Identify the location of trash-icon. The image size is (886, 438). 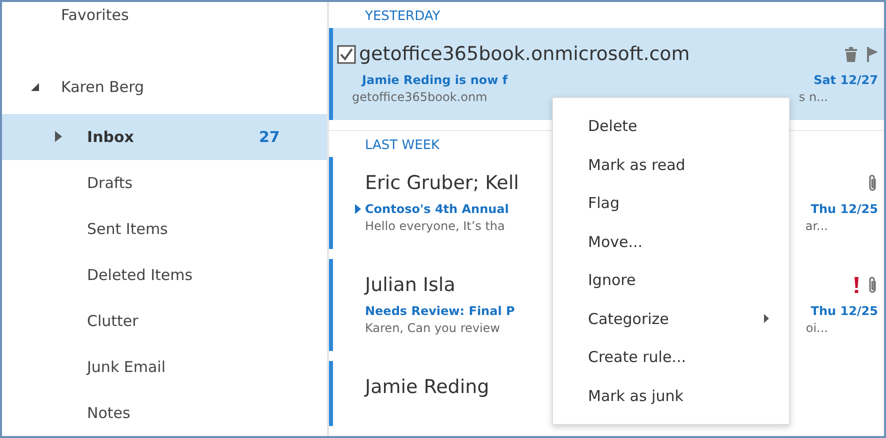
(851, 54).